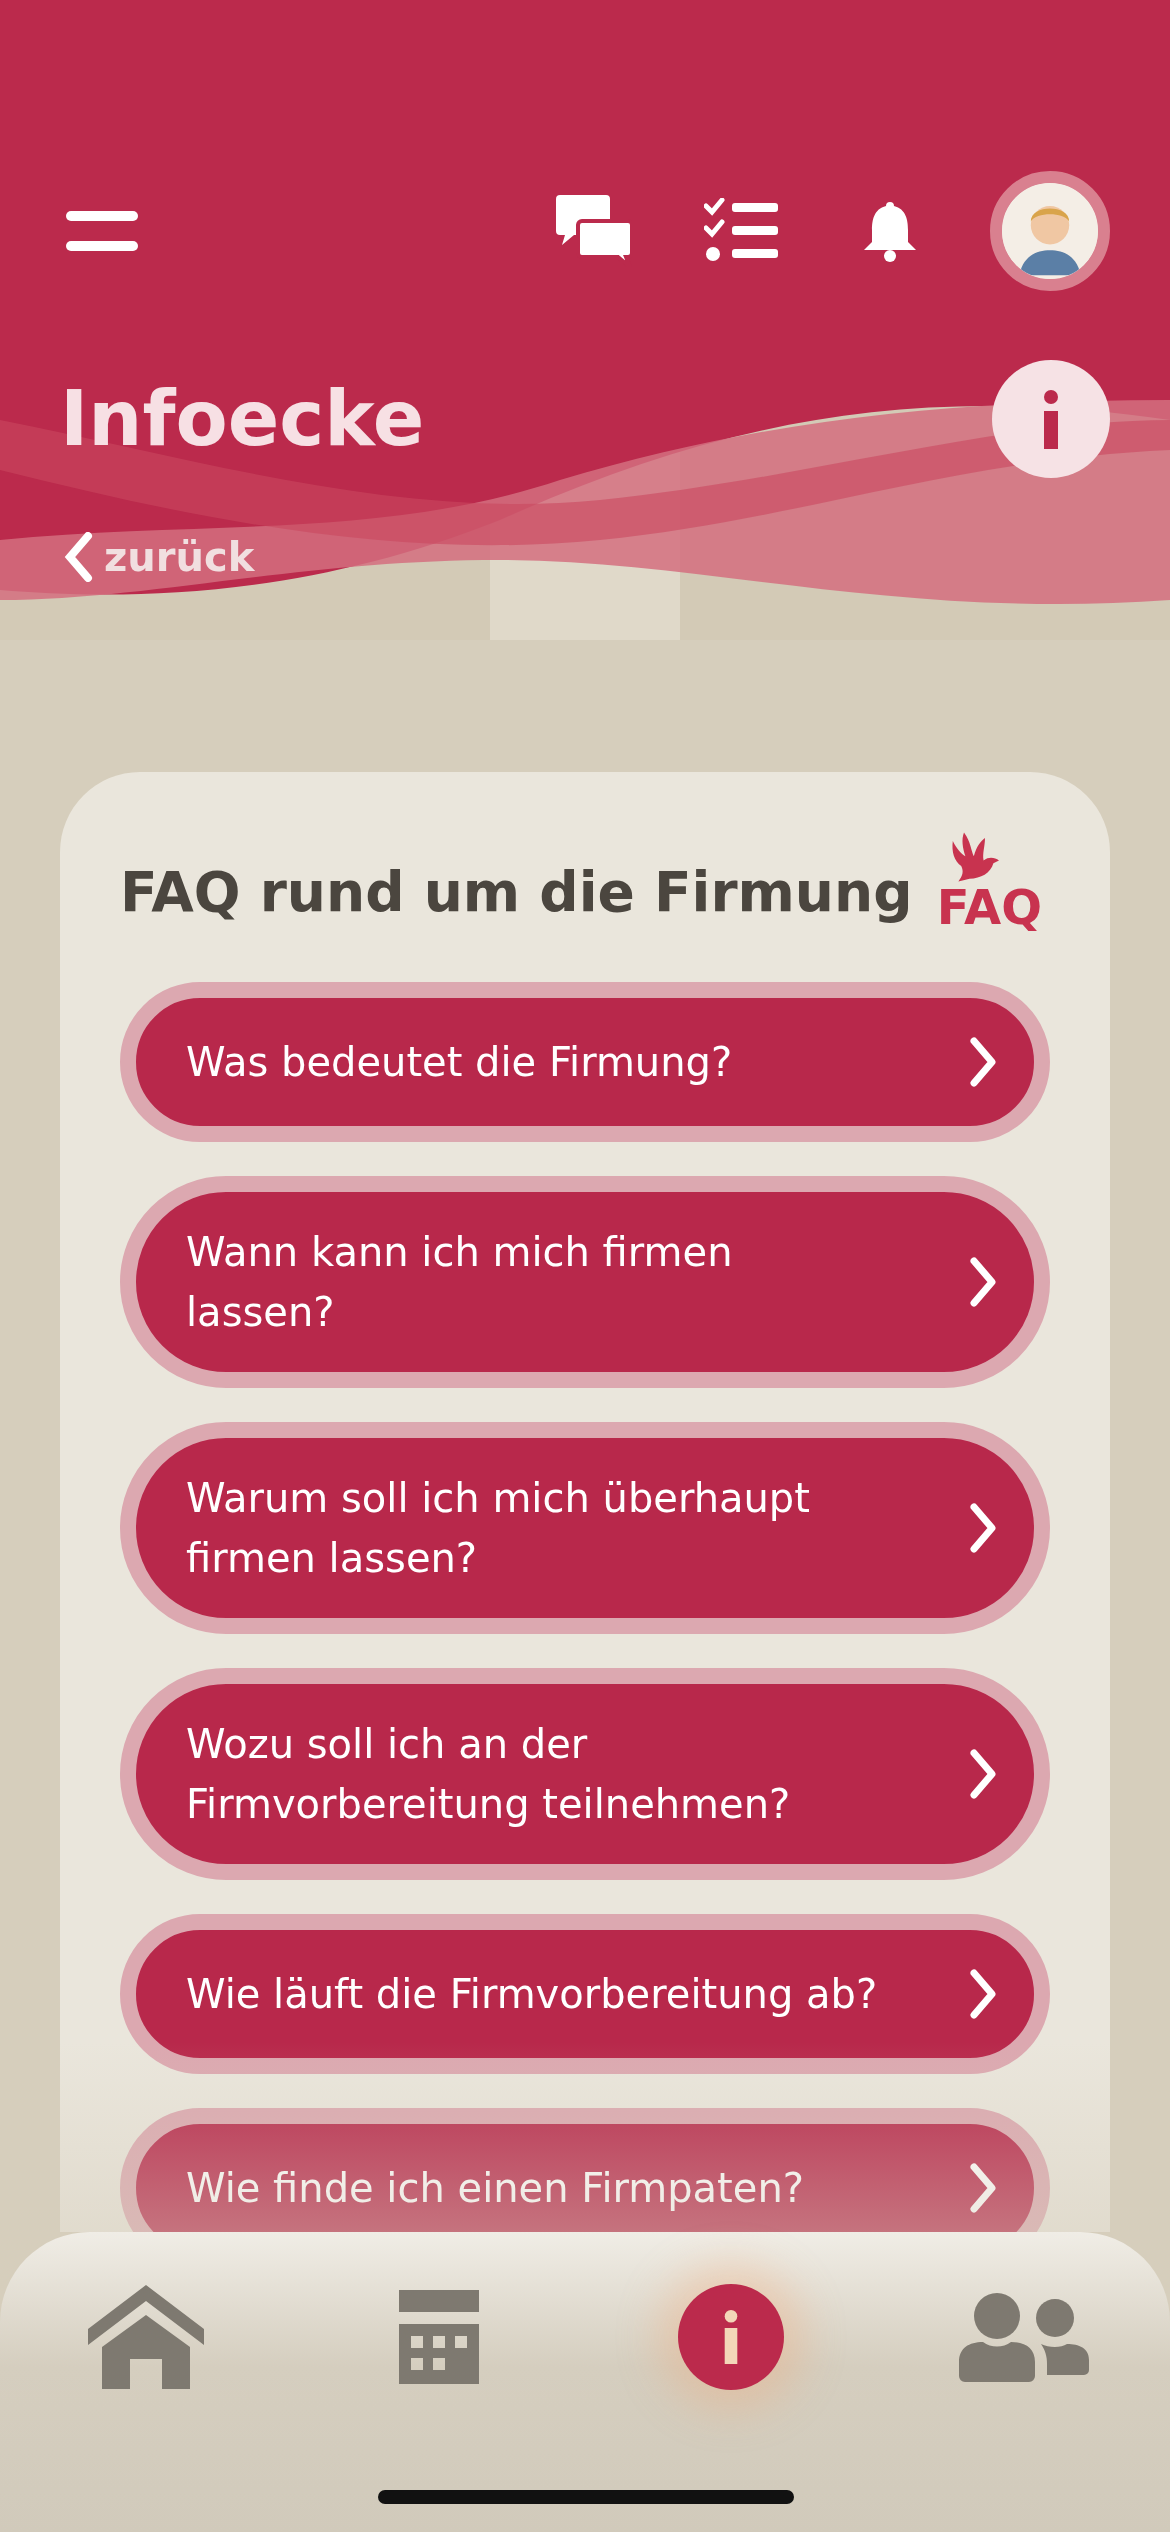 This screenshot has width=1170, height=2532. Describe the element at coordinates (585, 1062) in the screenshot. I see `faq-question-button: Was bedeutet die Firmung?` at that location.